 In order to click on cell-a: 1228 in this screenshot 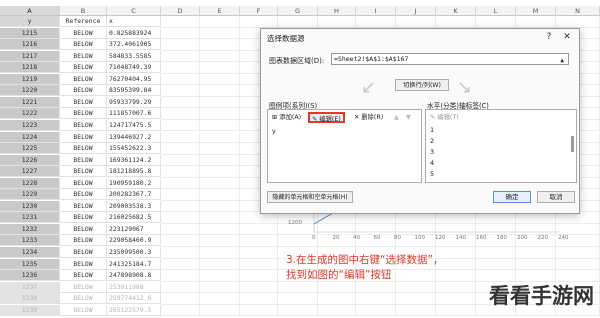, I will do `click(30, 183)`.